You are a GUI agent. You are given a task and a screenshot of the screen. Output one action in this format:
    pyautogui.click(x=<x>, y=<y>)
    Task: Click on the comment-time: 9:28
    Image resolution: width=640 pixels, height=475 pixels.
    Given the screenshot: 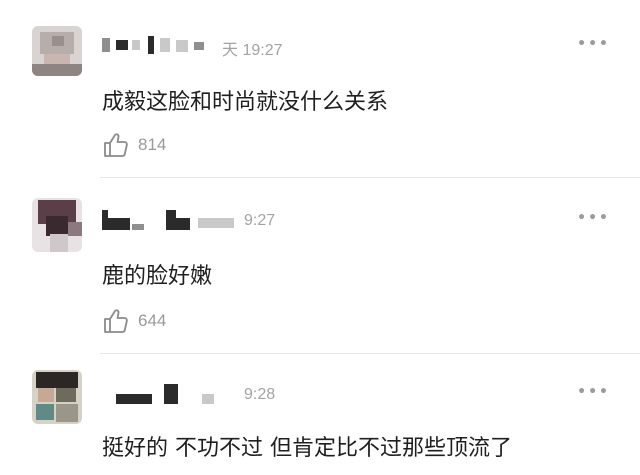 What is the action you would take?
    pyautogui.click(x=260, y=394)
    